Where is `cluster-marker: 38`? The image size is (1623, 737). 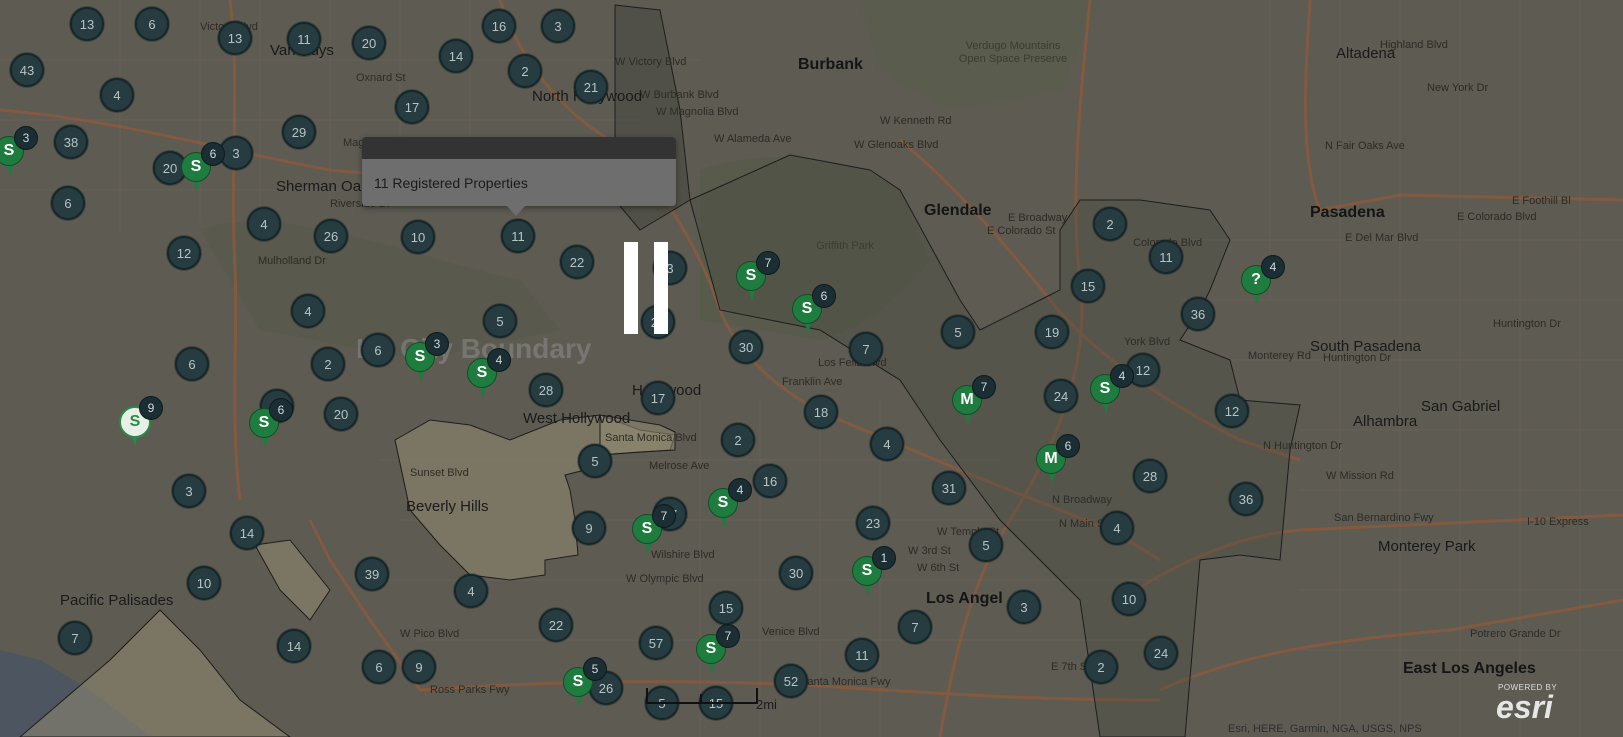 cluster-marker: 38 is located at coordinates (71, 142).